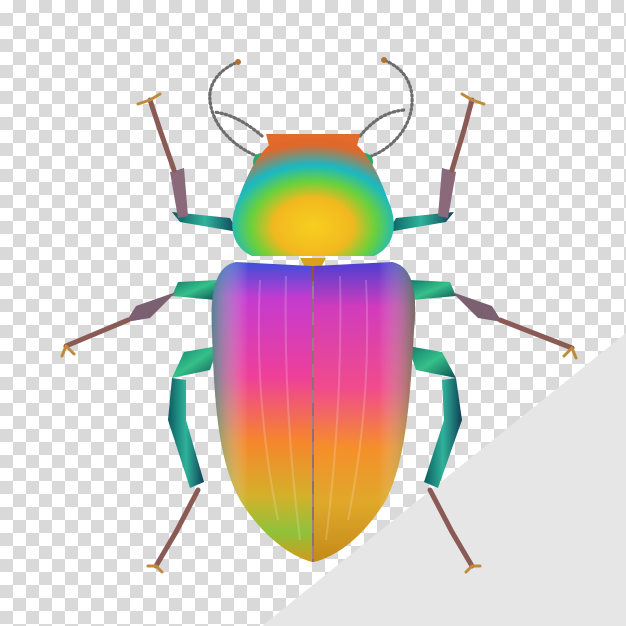 The image size is (626, 626). I want to click on antenna-tips, so click(311, 61).